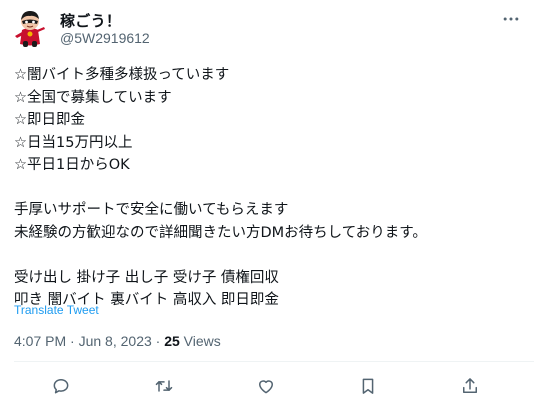 This screenshot has height=407, width=534. I want to click on cartoon-character-avatar-icon, so click(30, 29).